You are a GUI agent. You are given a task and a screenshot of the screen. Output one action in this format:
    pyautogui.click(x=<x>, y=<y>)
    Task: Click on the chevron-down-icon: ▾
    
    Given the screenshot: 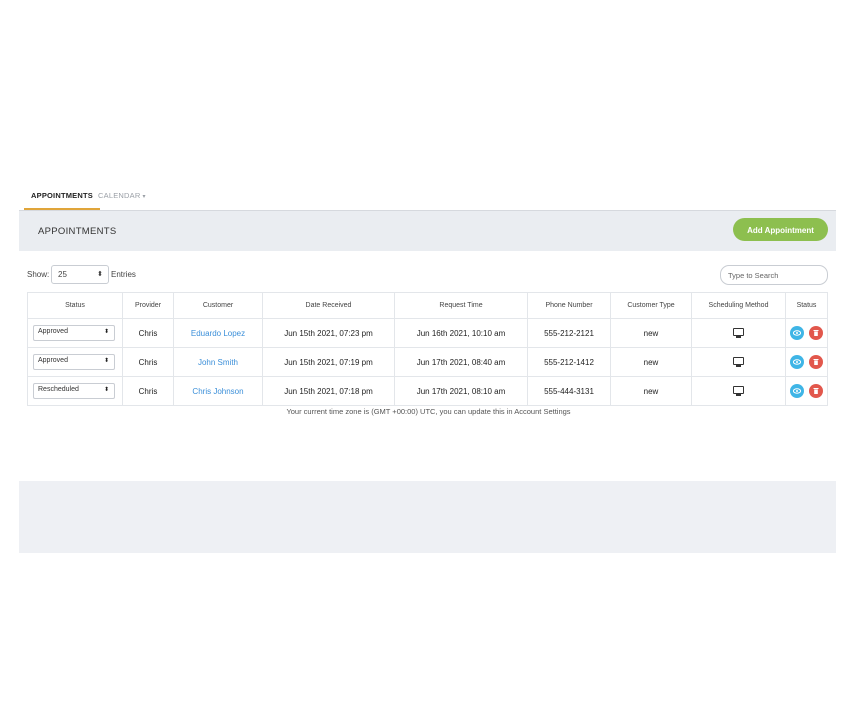 What is the action you would take?
    pyautogui.click(x=144, y=197)
    